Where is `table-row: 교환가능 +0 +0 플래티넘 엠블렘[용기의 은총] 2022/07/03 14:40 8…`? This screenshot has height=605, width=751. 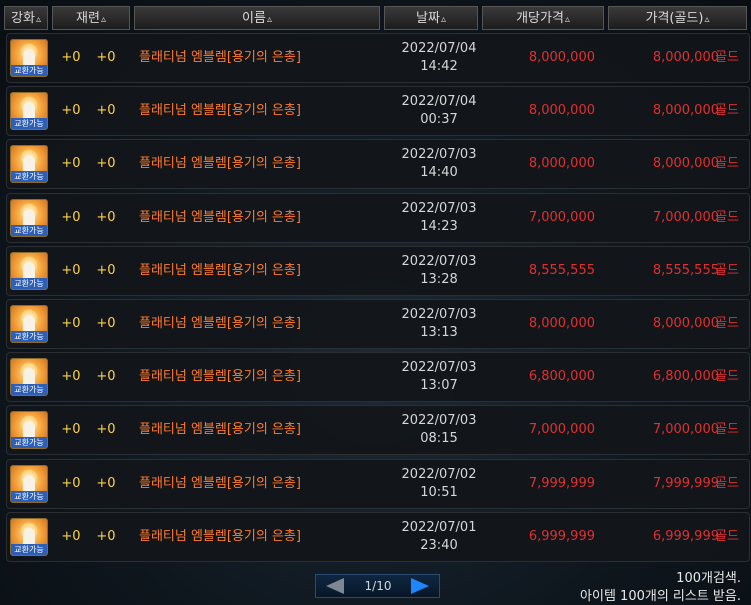 table-row: 교환가능 +0 +0 플래티넘 엠블렘[용기의 은총] 2022/07/03 14:40 8… is located at coordinates (378, 164).